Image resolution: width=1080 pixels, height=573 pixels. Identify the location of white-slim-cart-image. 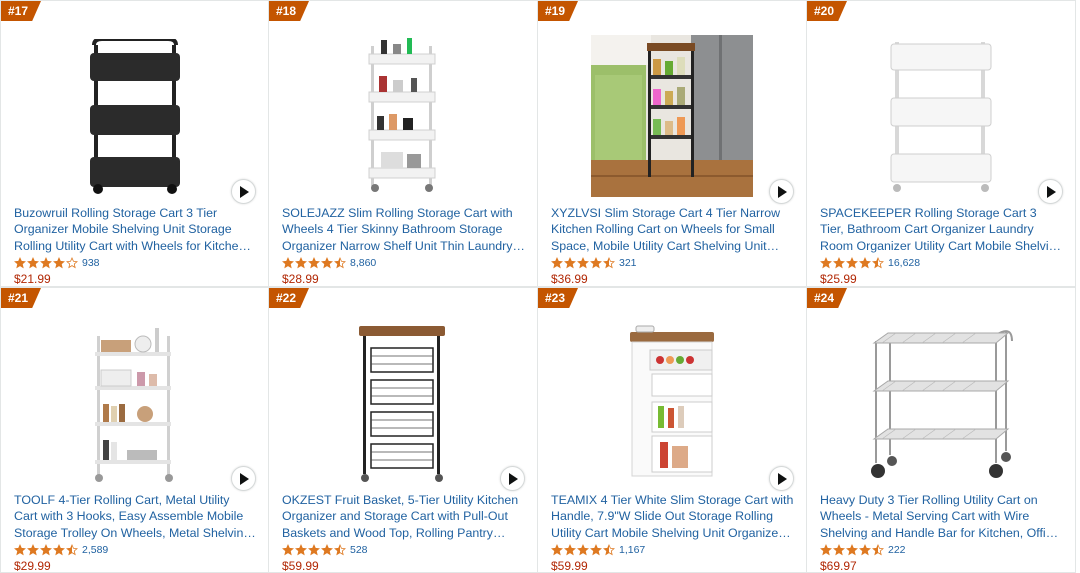
(402, 115).